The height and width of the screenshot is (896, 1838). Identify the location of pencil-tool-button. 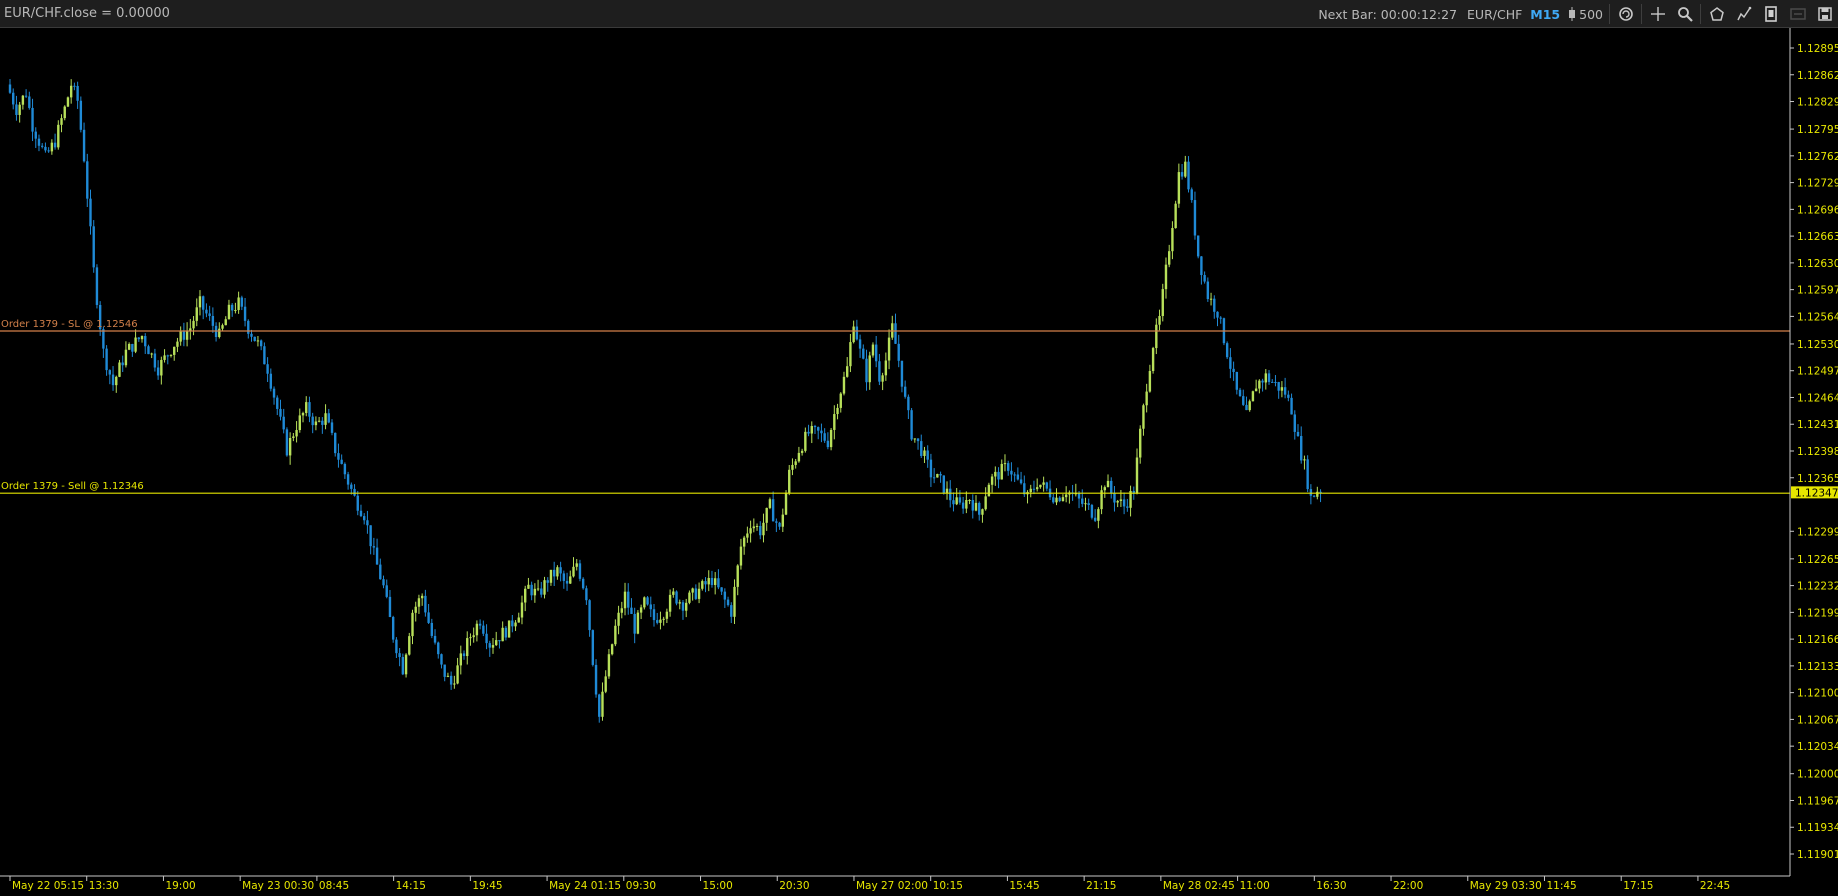
(1743, 14).